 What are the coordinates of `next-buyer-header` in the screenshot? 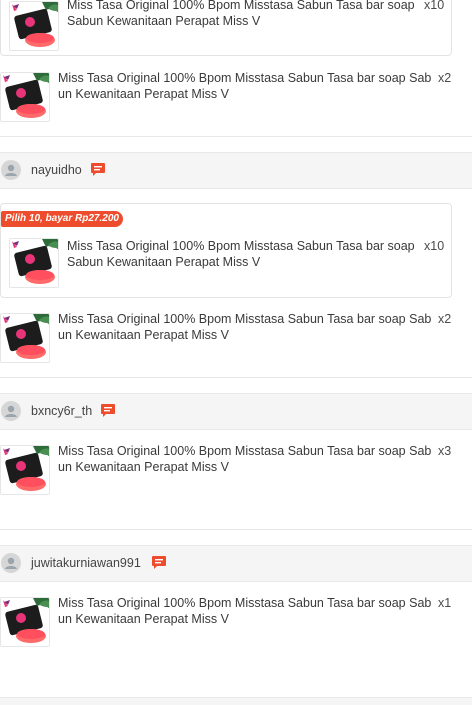 It's located at (236, 701).